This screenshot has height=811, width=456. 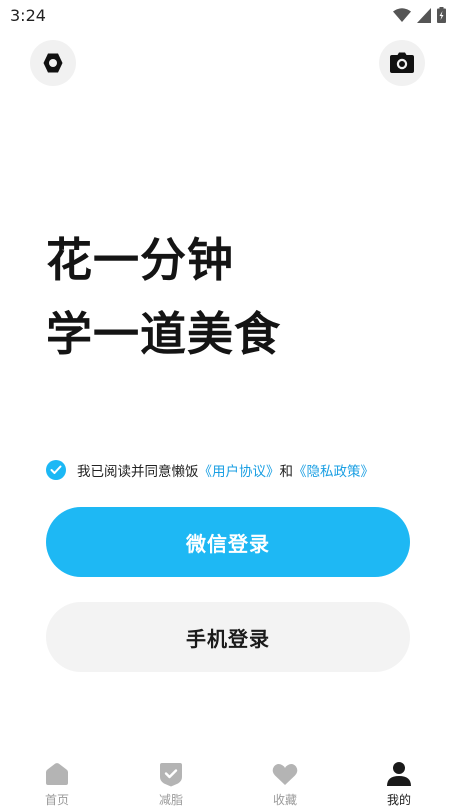 What do you see at coordinates (398, 800) in the screenshot?
I see `tab-mine-label: 我的` at bounding box center [398, 800].